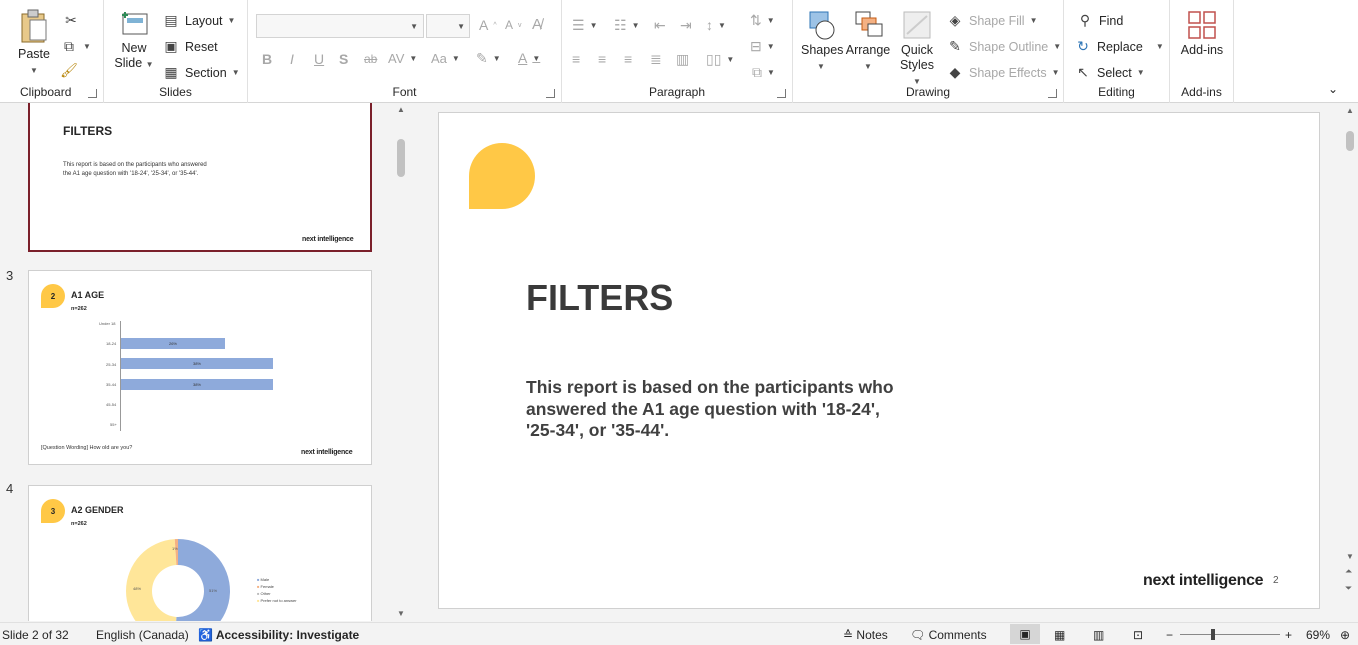 Image resolution: width=1358 pixels, height=645 pixels. What do you see at coordinates (1138, 635) in the screenshot?
I see `slideshow-icon: ⊡` at bounding box center [1138, 635].